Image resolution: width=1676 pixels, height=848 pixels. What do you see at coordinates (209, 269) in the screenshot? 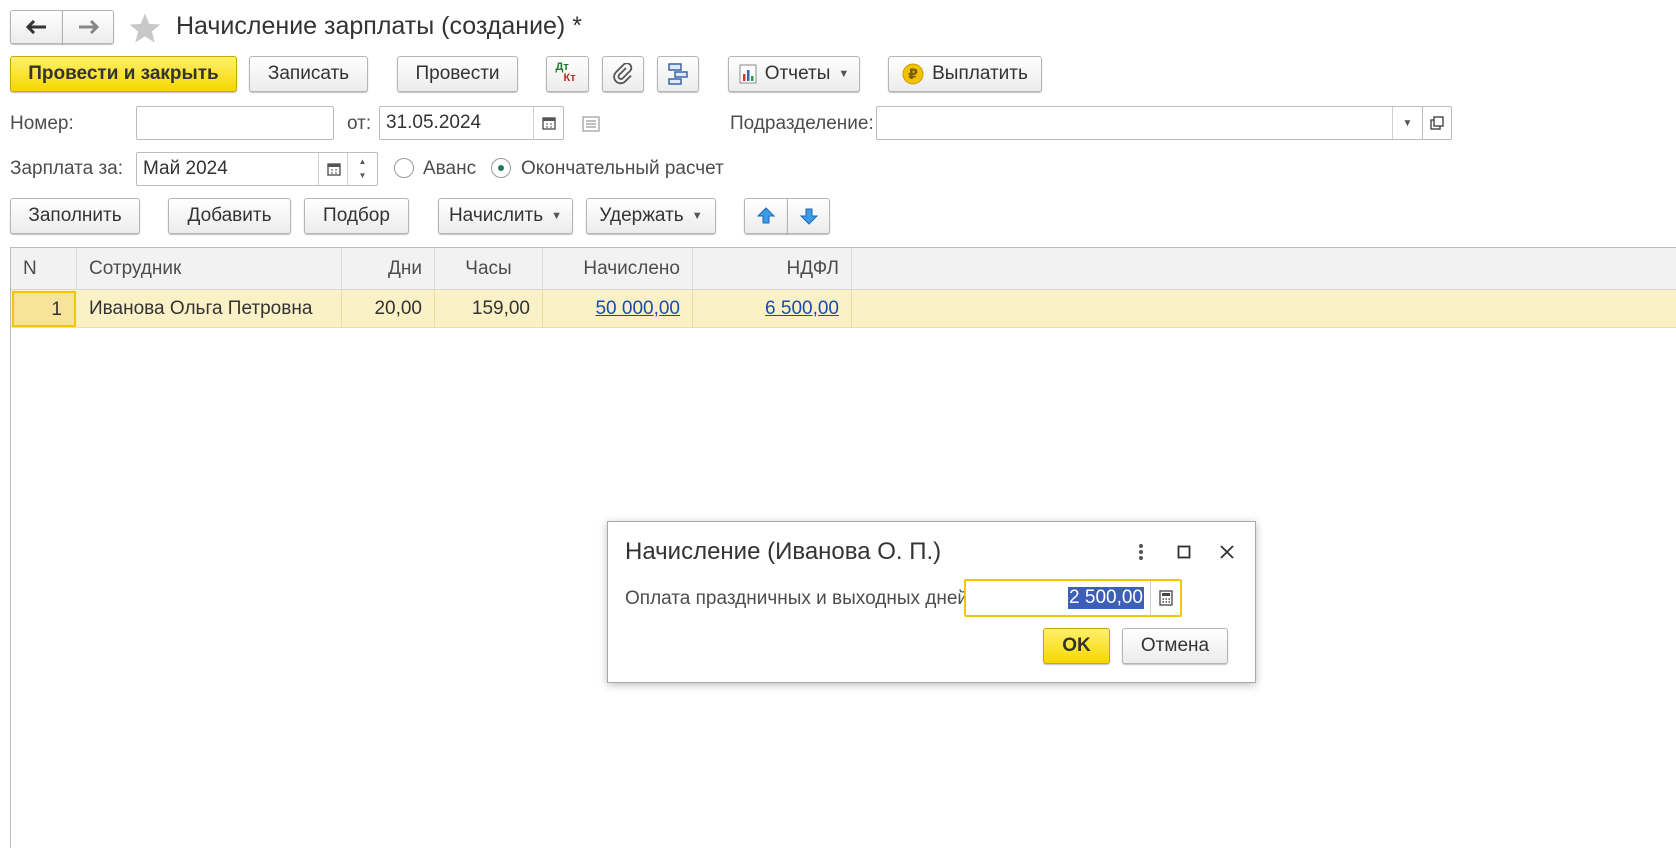
I see `column-header-employee: Сотрудник` at bounding box center [209, 269].